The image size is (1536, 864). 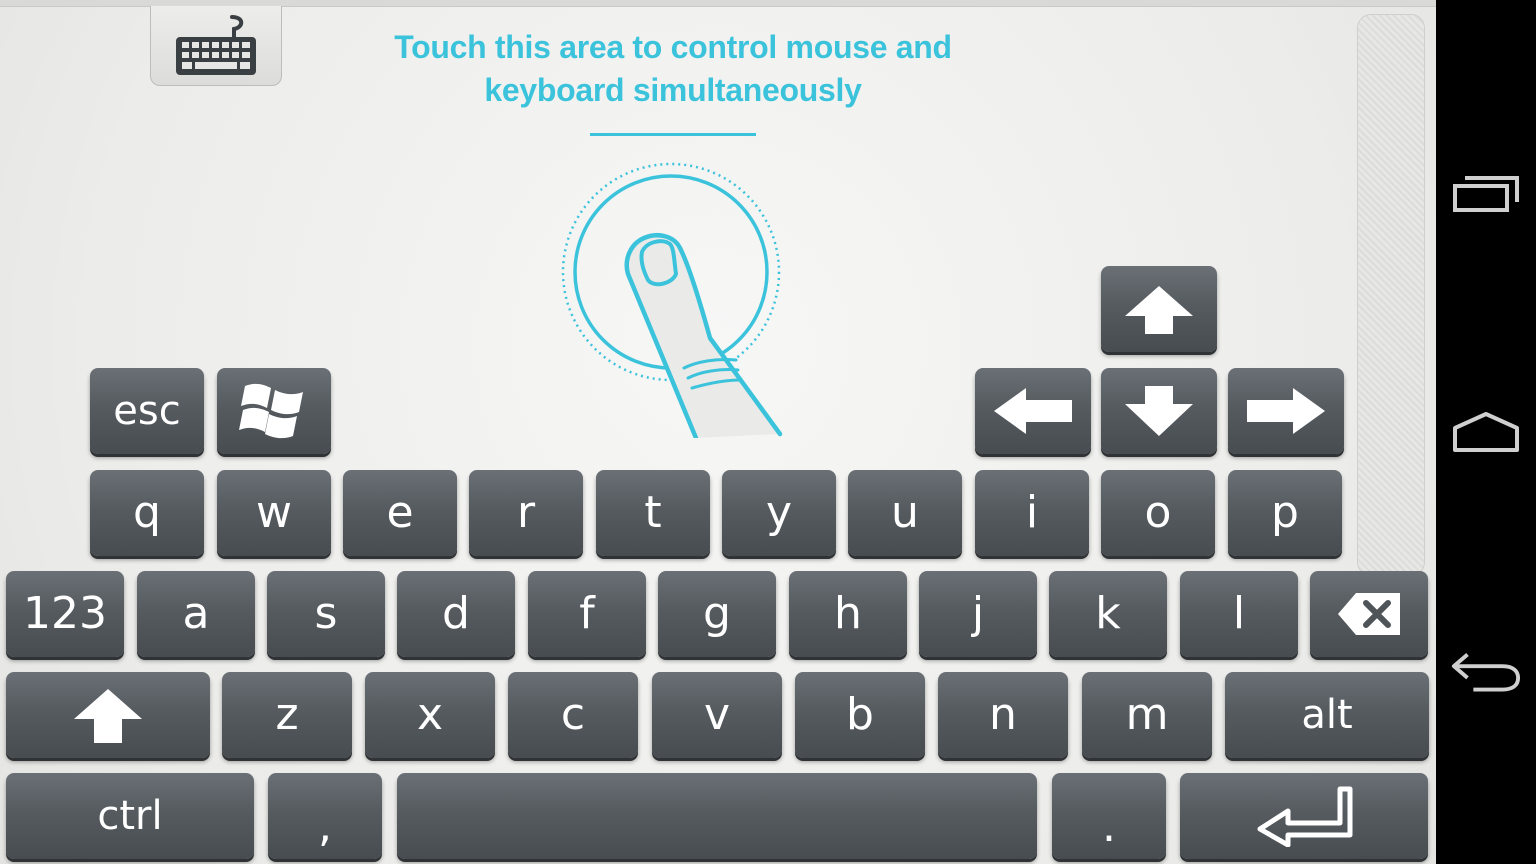 I want to click on arrow-down-icon, so click(x=1159, y=411).